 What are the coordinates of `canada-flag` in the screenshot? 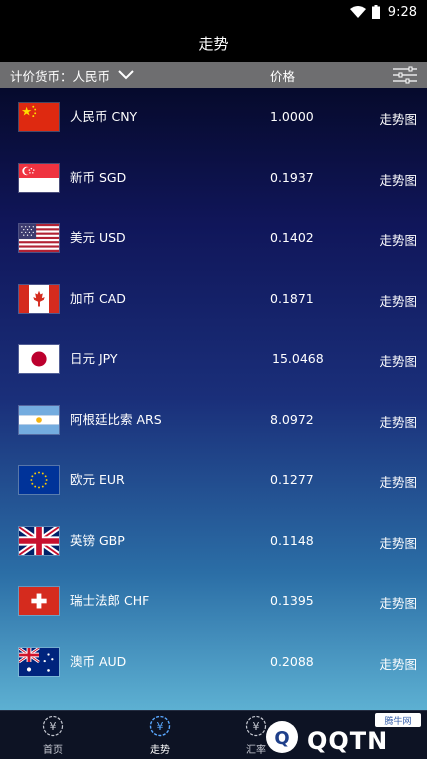 It's located at (39, 298).